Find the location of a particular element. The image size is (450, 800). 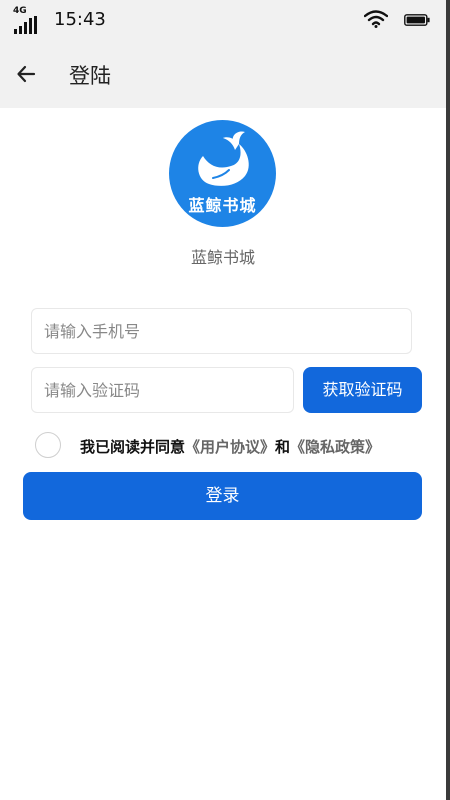

agreement-text: 我已阅读并同意《用户协议》和《隐私政策》 is located at coordinates (255, 446).